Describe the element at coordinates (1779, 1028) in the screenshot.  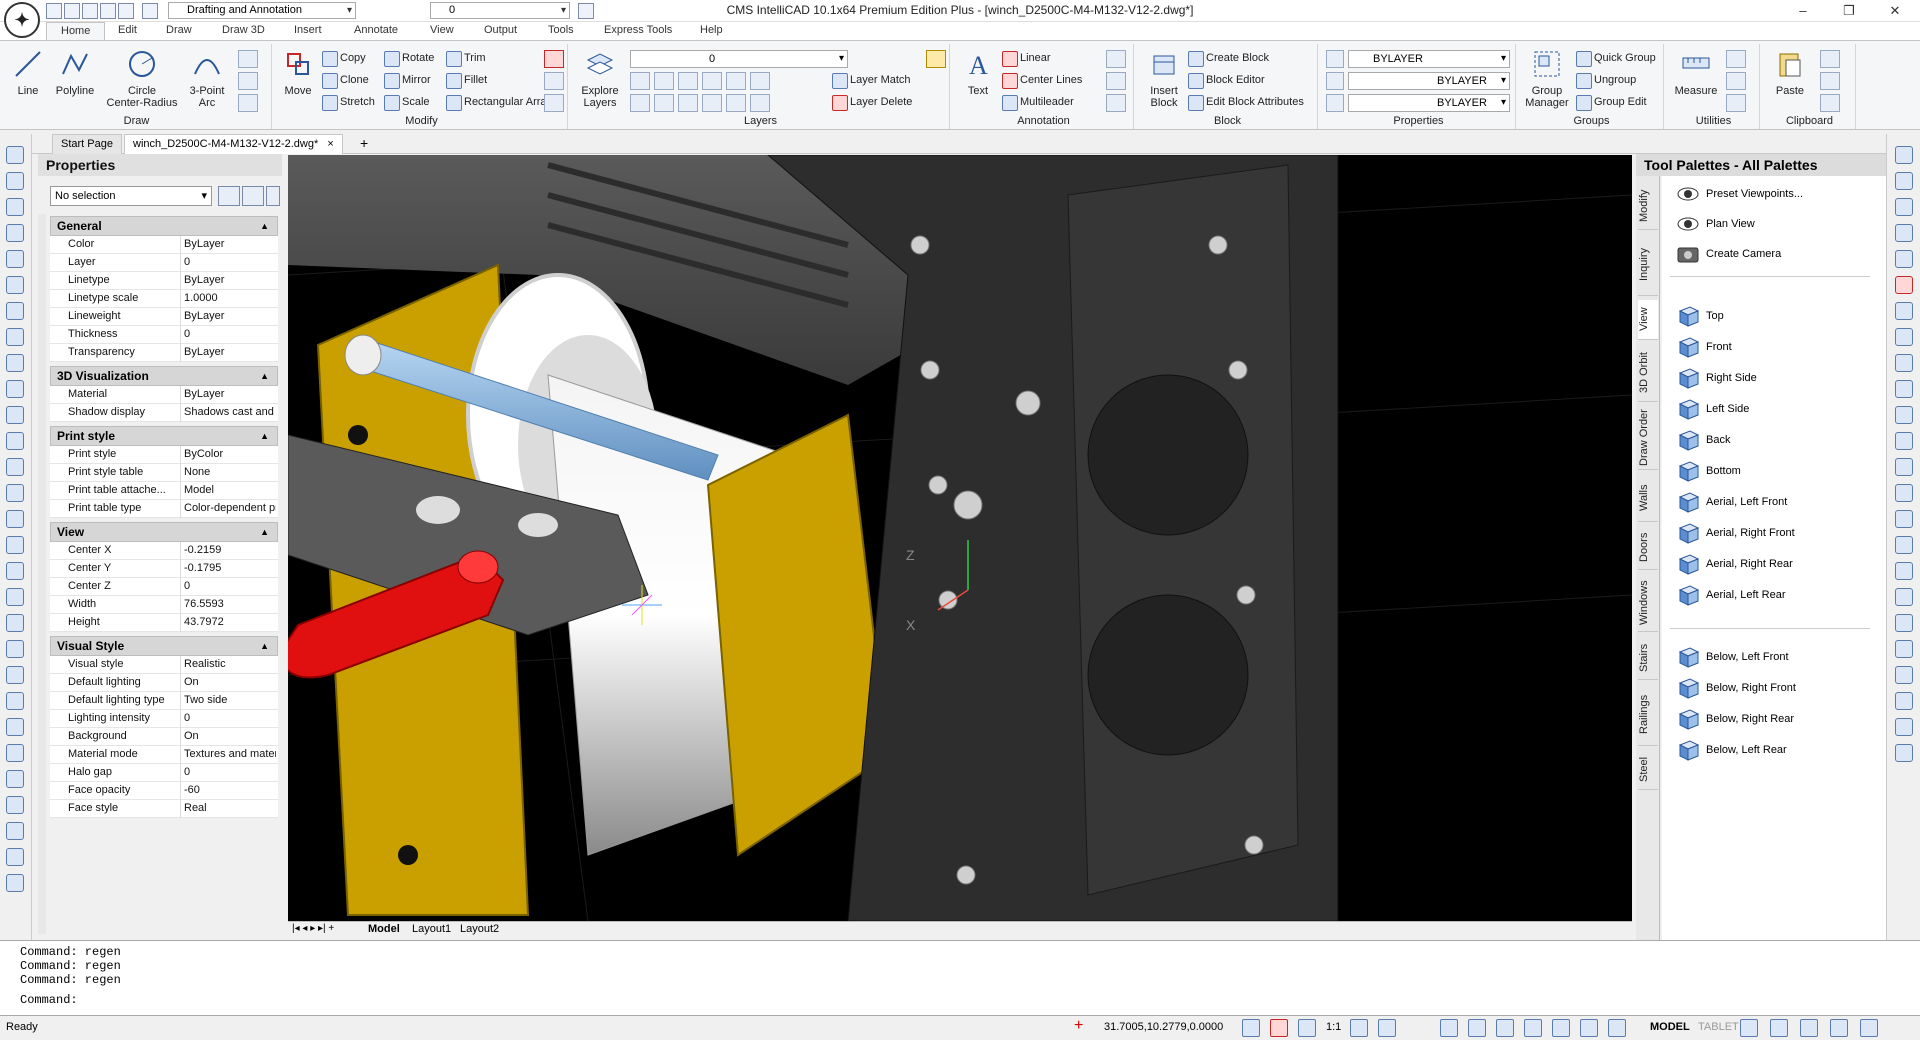
I see `clean-screen-icon` at that location.